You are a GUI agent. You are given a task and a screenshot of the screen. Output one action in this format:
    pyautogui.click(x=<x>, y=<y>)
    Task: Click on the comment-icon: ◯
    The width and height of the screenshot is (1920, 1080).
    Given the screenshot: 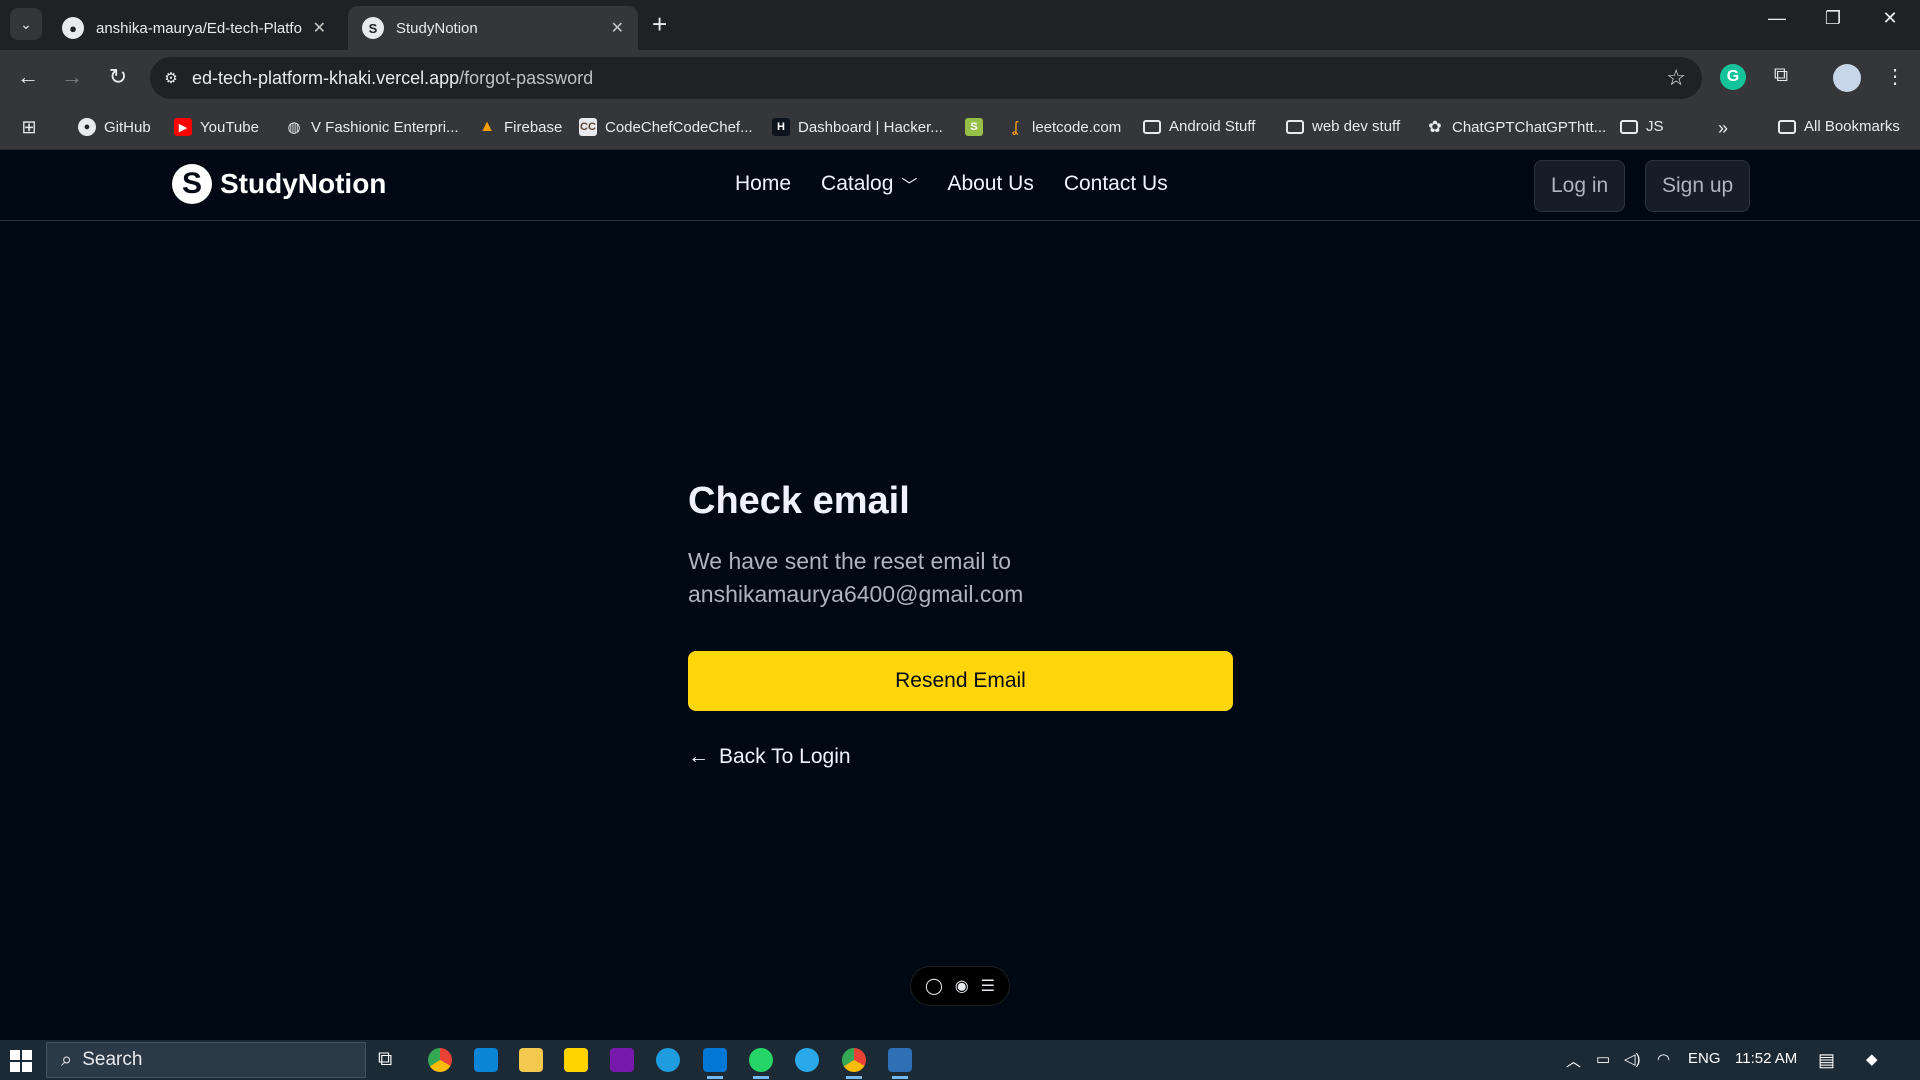 What is the action you would take?
    pyautogui.click(x=934, y=986)
    